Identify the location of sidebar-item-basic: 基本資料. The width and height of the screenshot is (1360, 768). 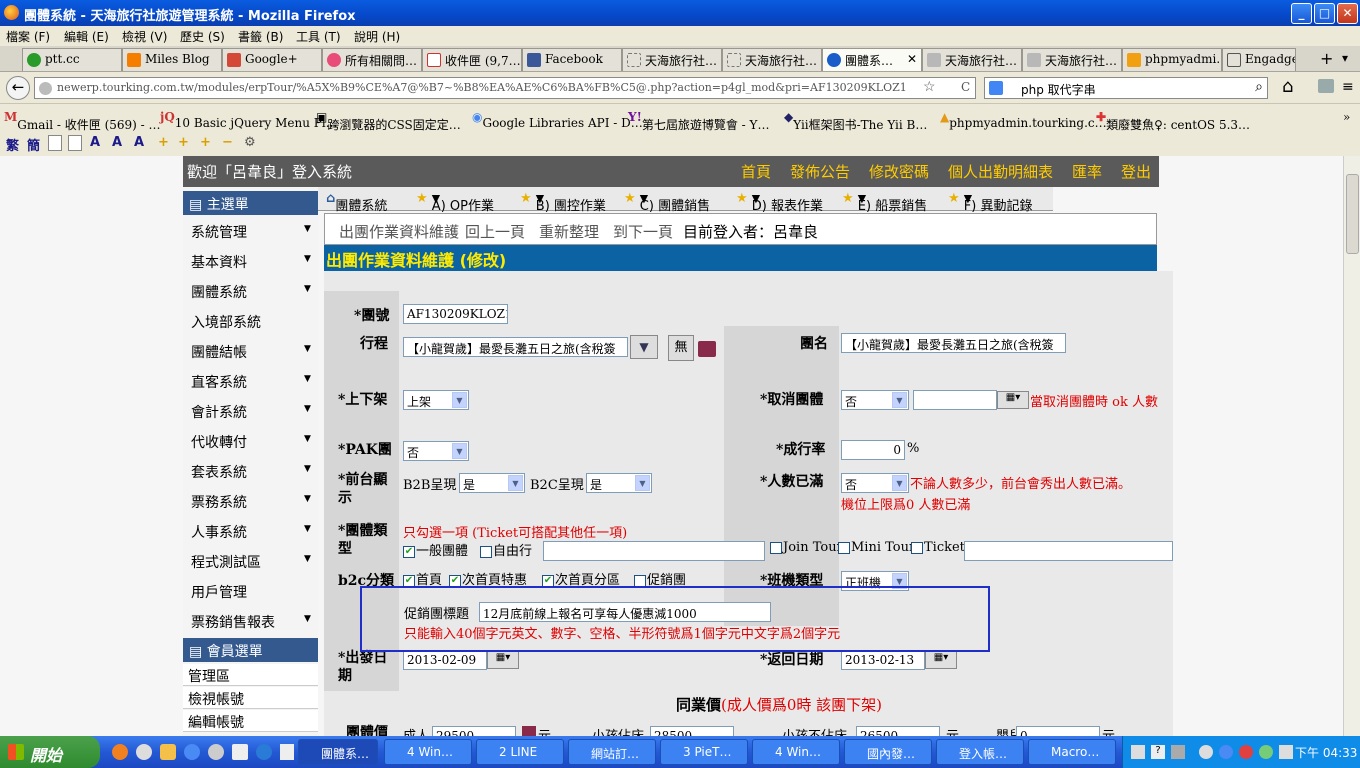
(219, 262).